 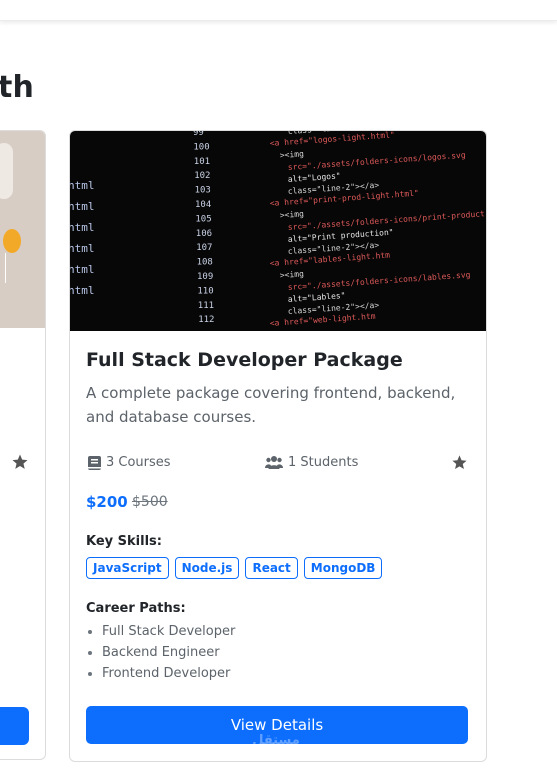 What do you see at coordinates (207, 568) in the screenshot?
I see `skill-tag: Node.js` at bounding box center [207, 568].